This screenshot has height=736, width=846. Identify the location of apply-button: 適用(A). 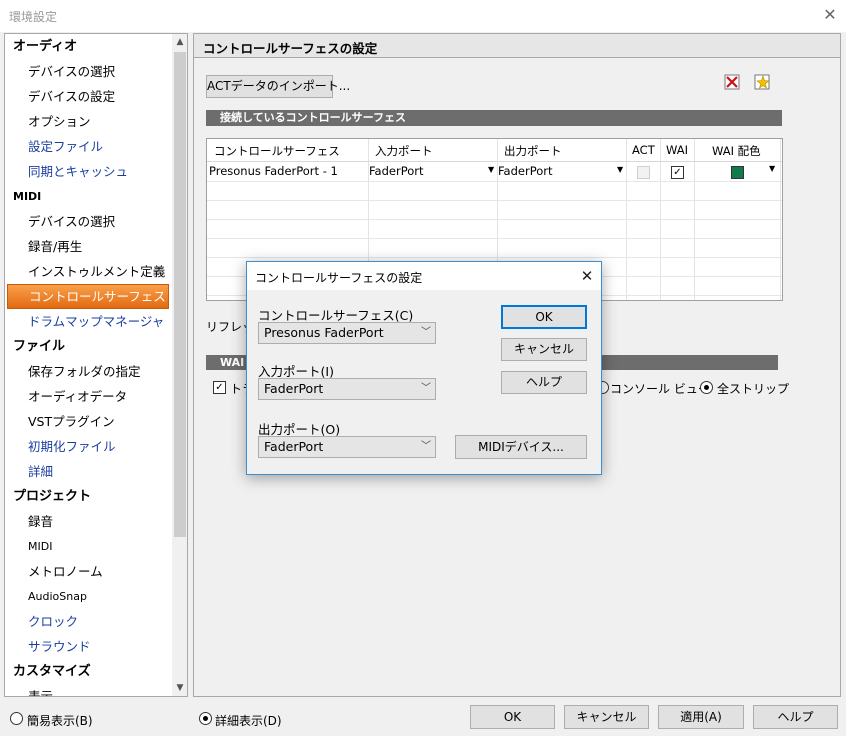
(701, 717).